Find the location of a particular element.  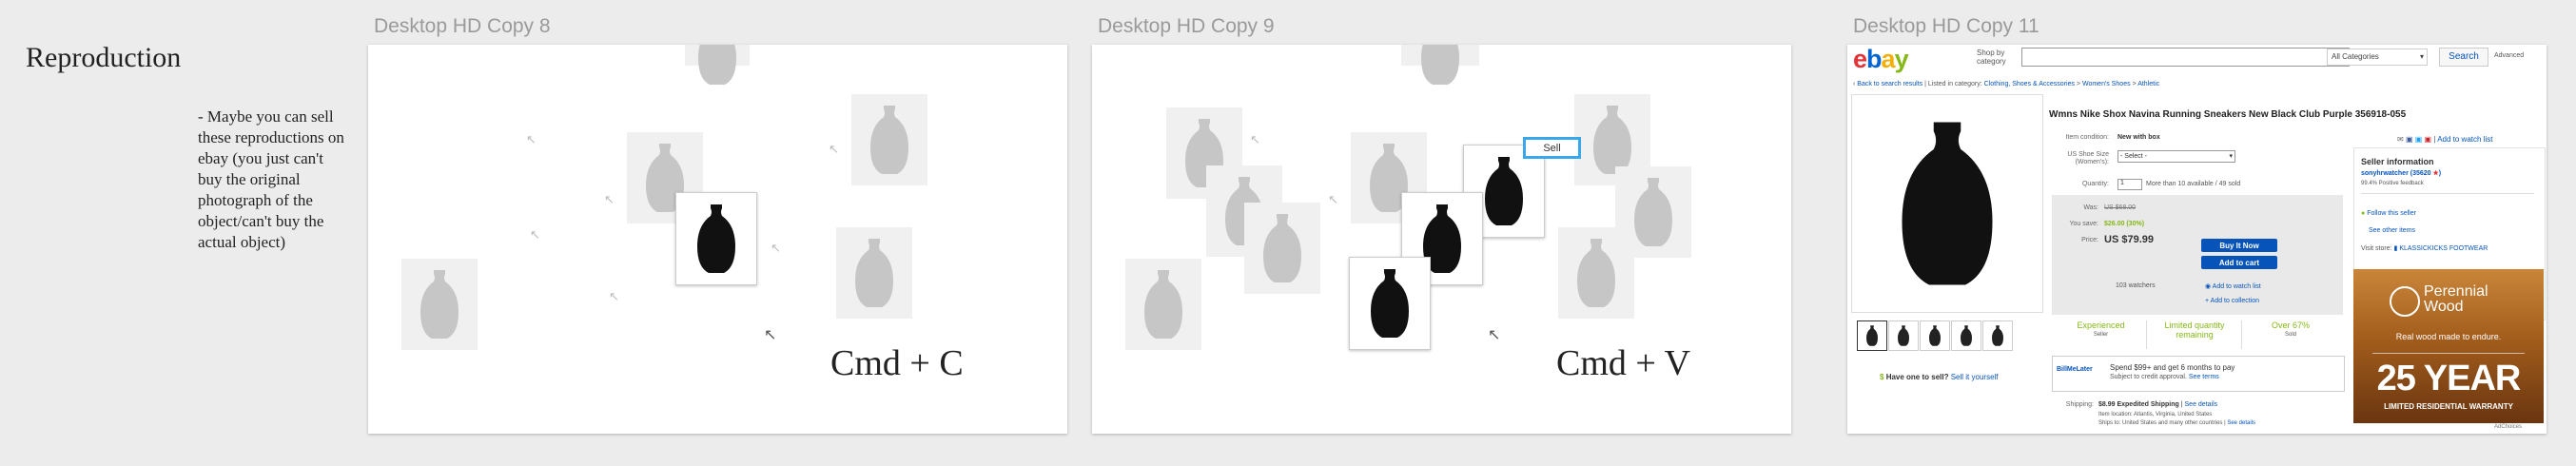

ad-choices: AdChoices is located at coordinates (2508, 427).